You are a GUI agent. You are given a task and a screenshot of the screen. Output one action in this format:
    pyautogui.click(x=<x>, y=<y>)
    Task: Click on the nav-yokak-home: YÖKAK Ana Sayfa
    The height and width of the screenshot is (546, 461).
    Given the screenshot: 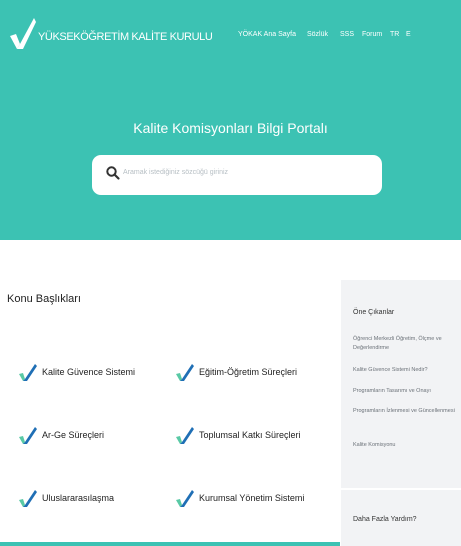 What is the action you would take?
    pyautogui.click(x=267, y=34)
    